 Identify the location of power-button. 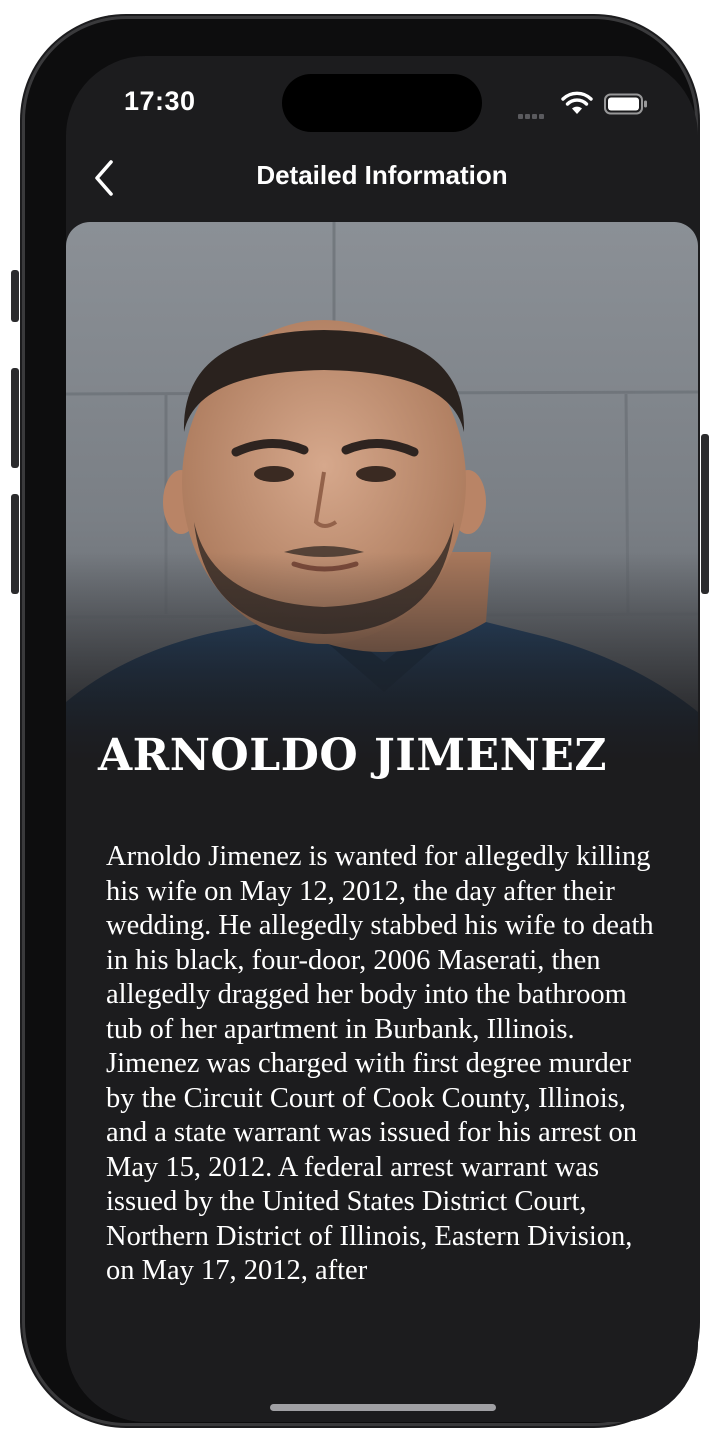
(705, 514).